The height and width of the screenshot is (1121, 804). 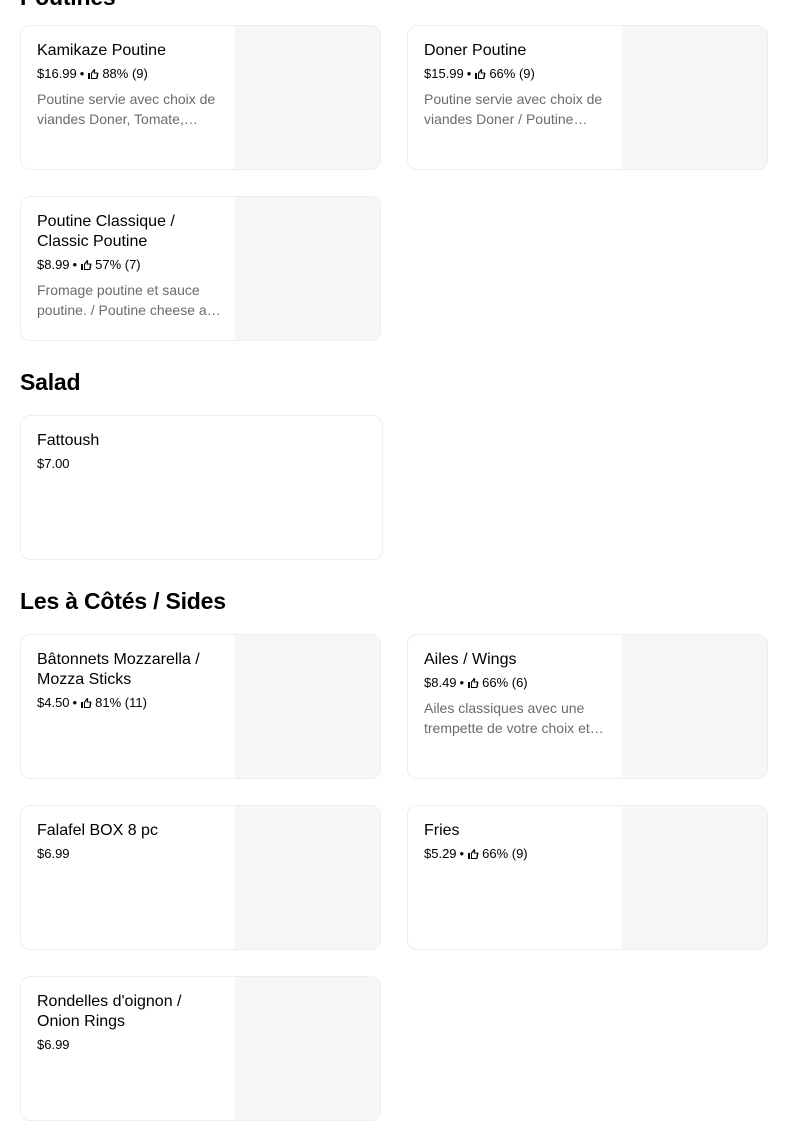 I want to click on item-name: Ailes / Wings, so click(x=470, y=659).